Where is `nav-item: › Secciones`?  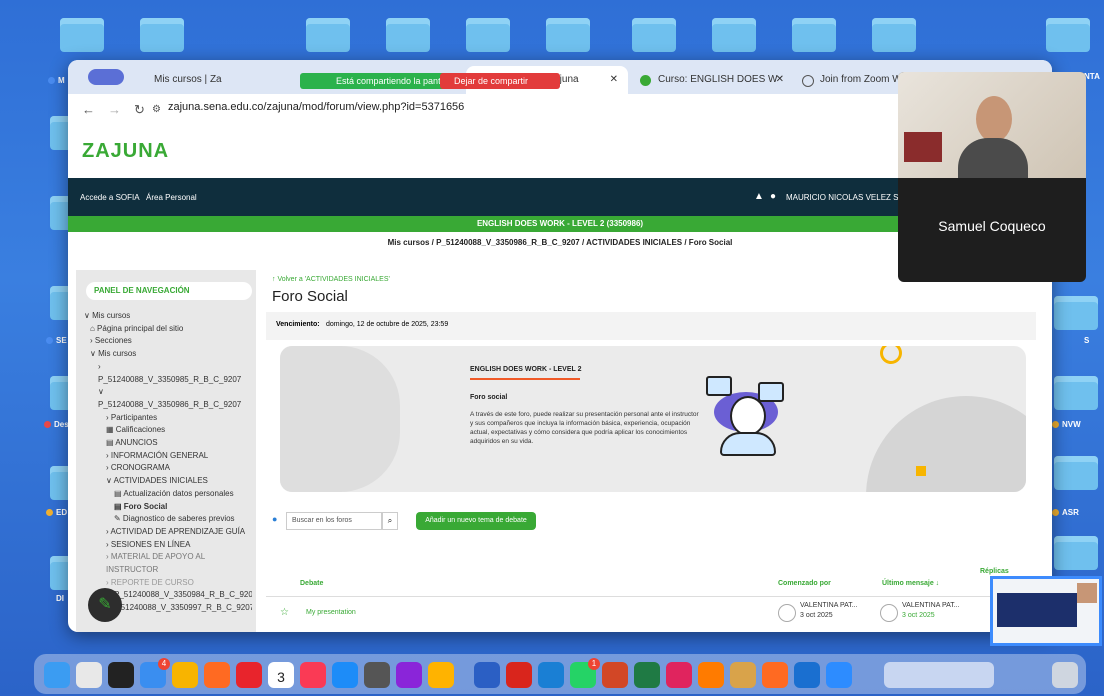 nav-item: › Secciones is located at coordinates (168, 341).